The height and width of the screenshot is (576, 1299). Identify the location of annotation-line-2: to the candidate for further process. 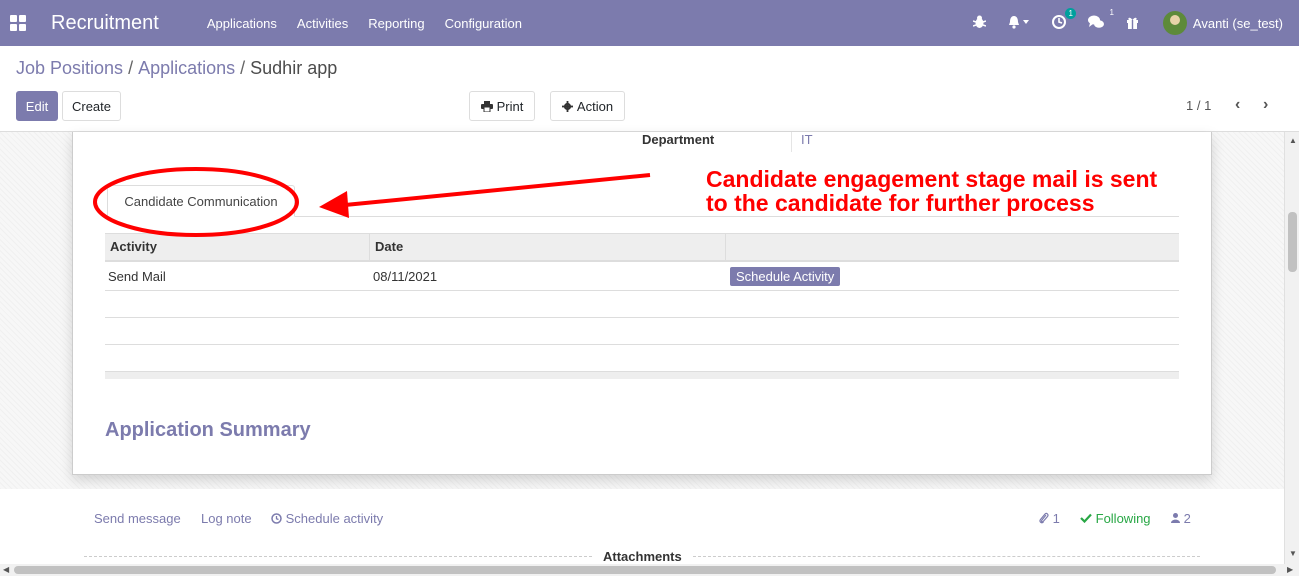
(900, 203).